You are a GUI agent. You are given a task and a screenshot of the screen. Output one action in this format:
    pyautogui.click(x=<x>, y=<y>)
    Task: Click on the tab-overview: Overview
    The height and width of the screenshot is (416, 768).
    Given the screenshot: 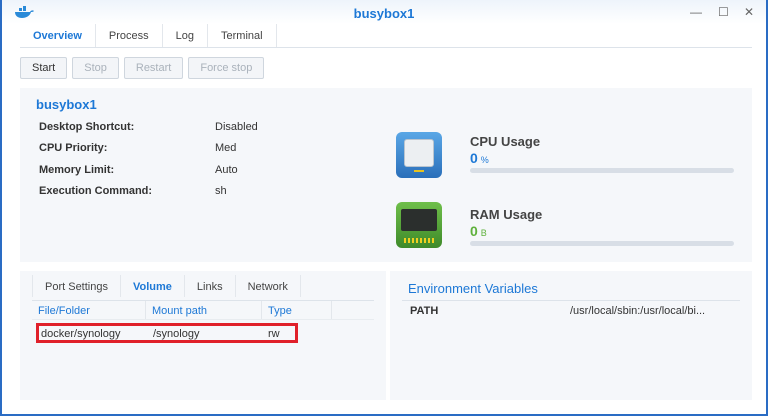 What is the action you would take?
    pyautogui.click(x=58, y=35)
    